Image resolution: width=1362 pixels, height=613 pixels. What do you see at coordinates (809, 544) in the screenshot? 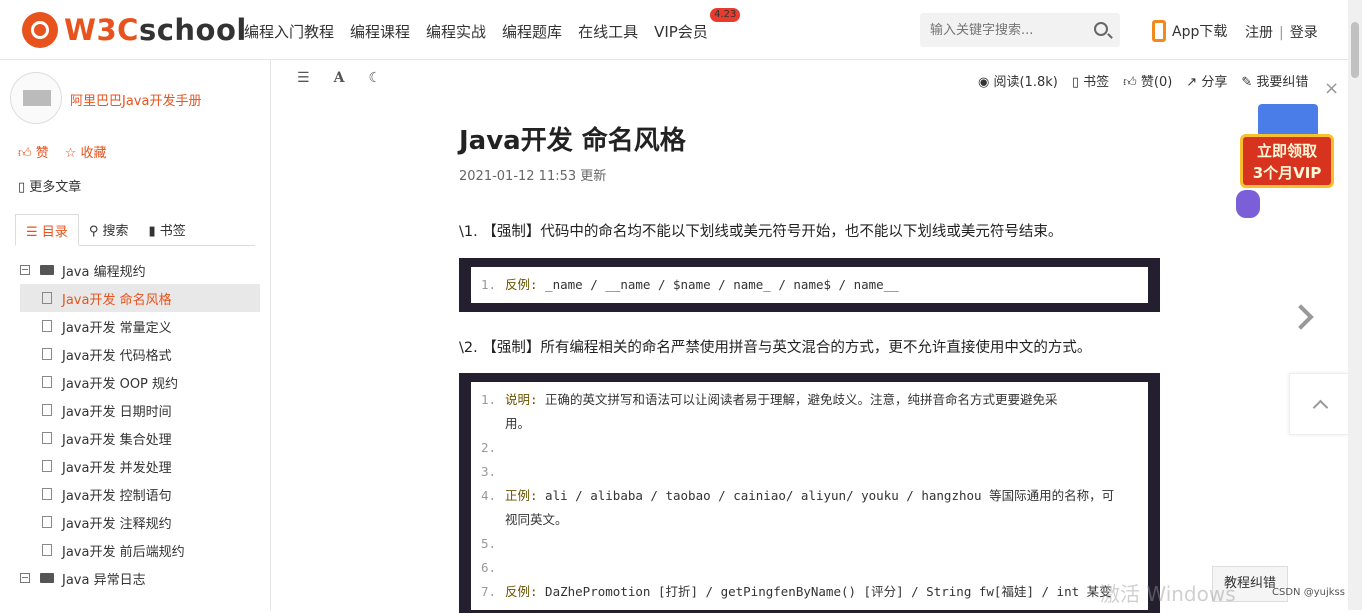
I see `code-line: 5.` at bounding box center [809, 544].